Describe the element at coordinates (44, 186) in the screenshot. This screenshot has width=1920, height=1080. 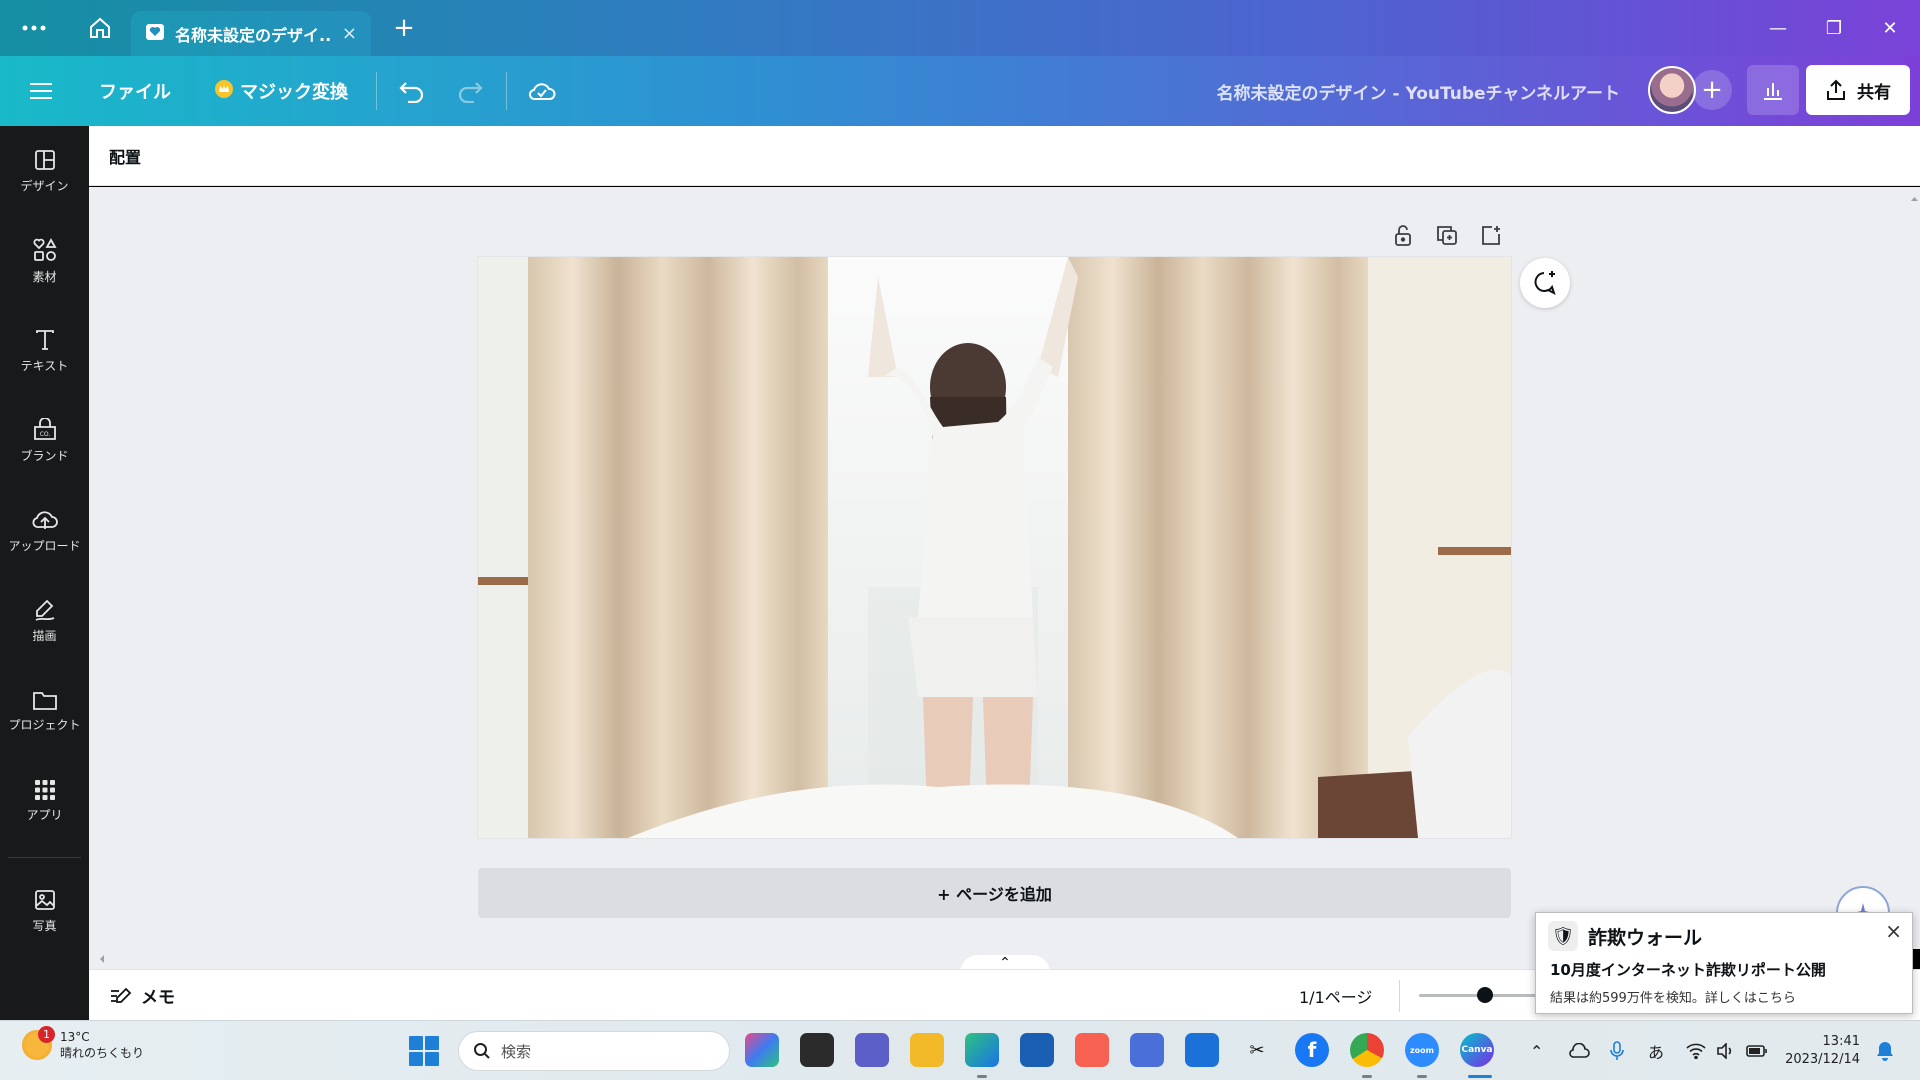
I see `sidebar-item-label: デザイン` at that location.